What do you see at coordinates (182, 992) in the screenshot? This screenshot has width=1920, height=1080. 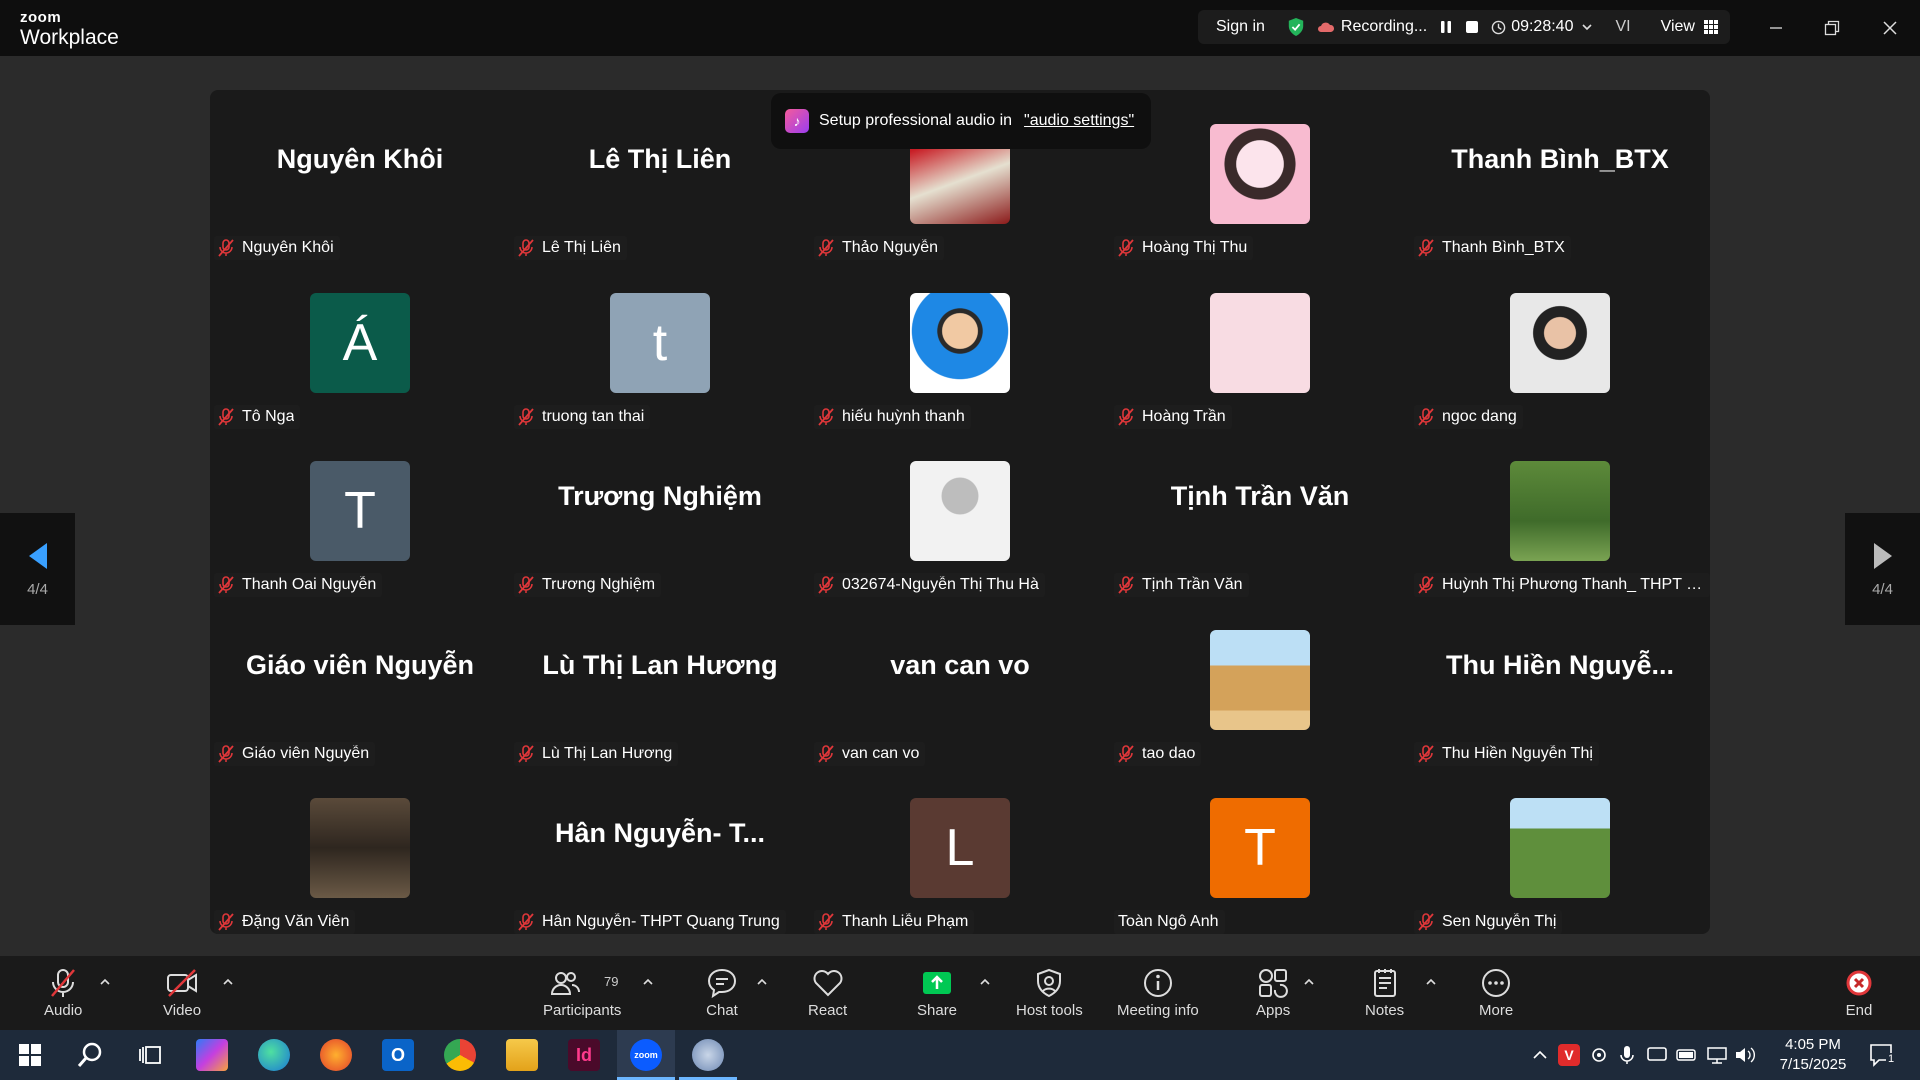 I see `video-button: Video` at bounding box center [182, 992].